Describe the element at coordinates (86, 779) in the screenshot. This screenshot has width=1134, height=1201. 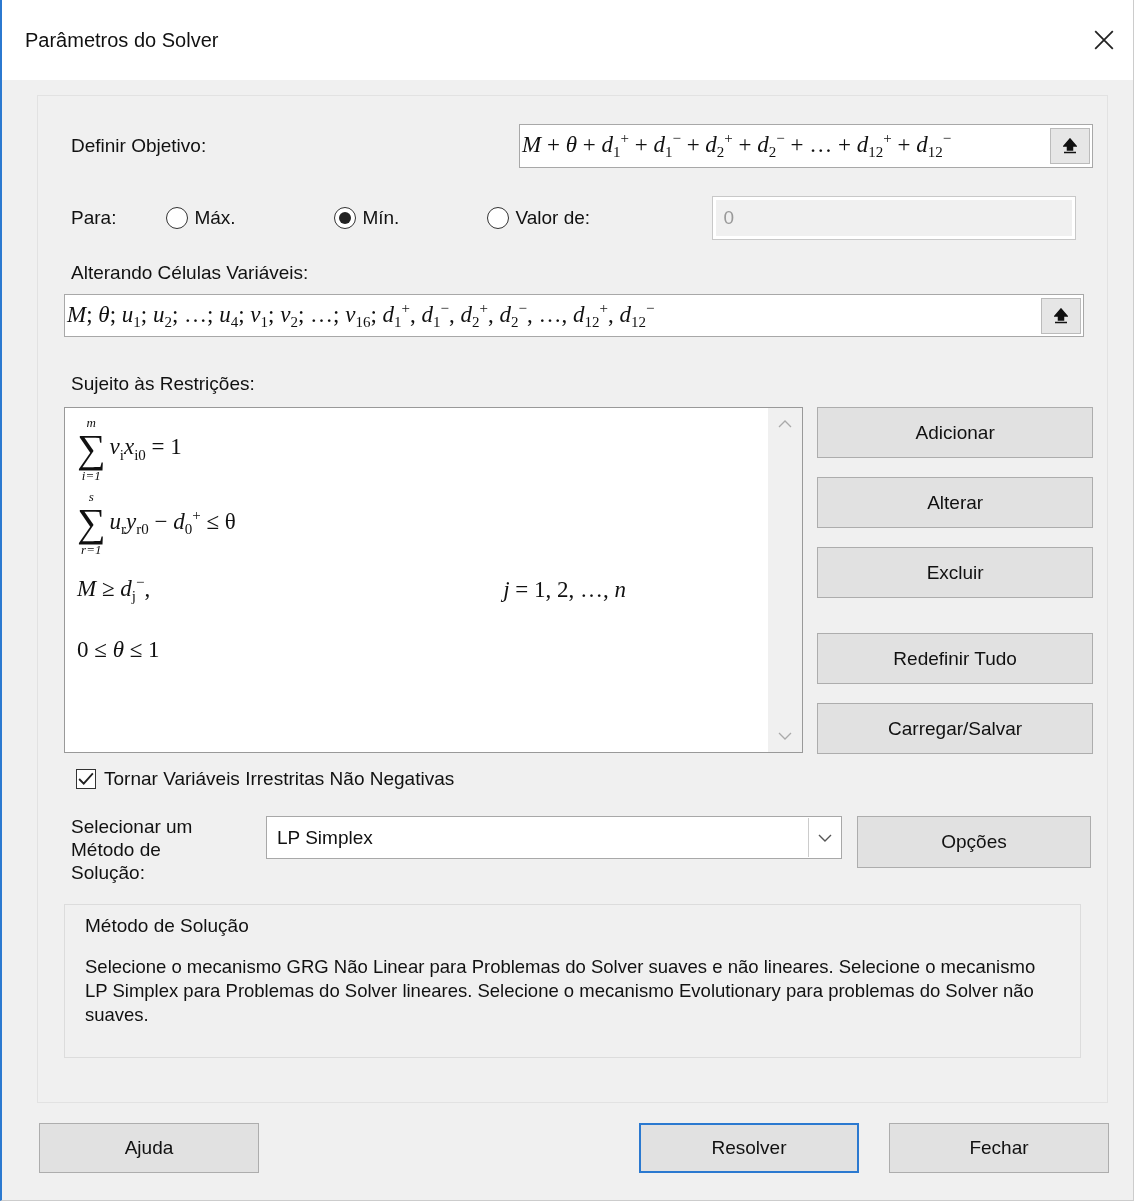
I see `checkmark-icon` at that location.